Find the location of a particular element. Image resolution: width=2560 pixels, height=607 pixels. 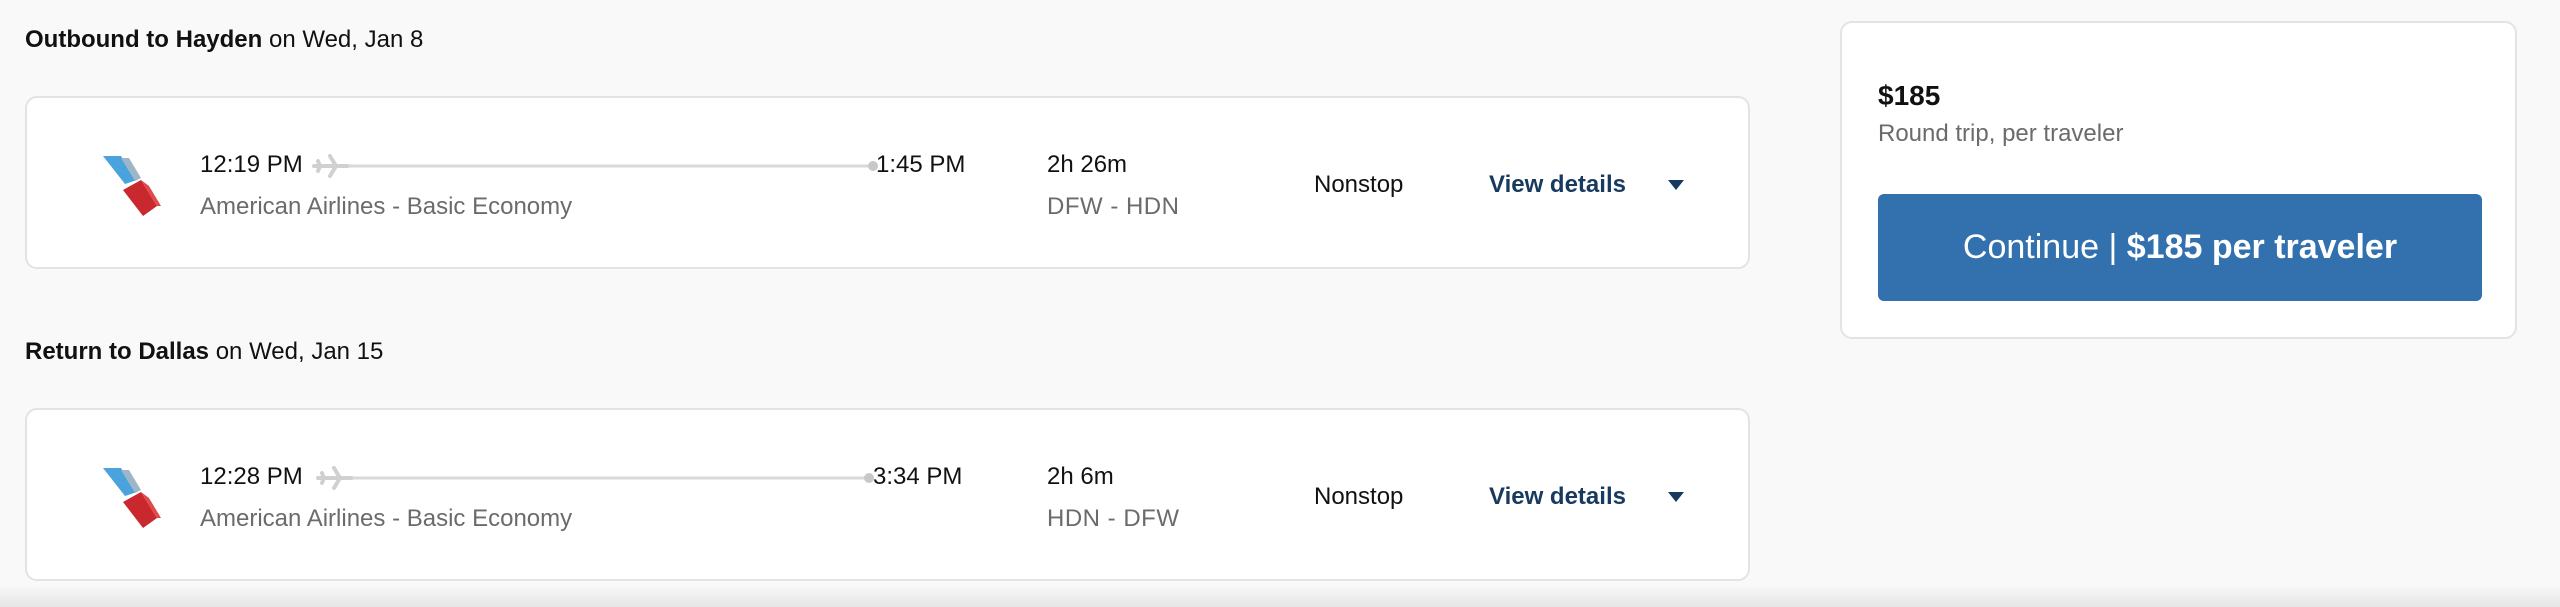

return-route-line is located at coordinates (595, 478).